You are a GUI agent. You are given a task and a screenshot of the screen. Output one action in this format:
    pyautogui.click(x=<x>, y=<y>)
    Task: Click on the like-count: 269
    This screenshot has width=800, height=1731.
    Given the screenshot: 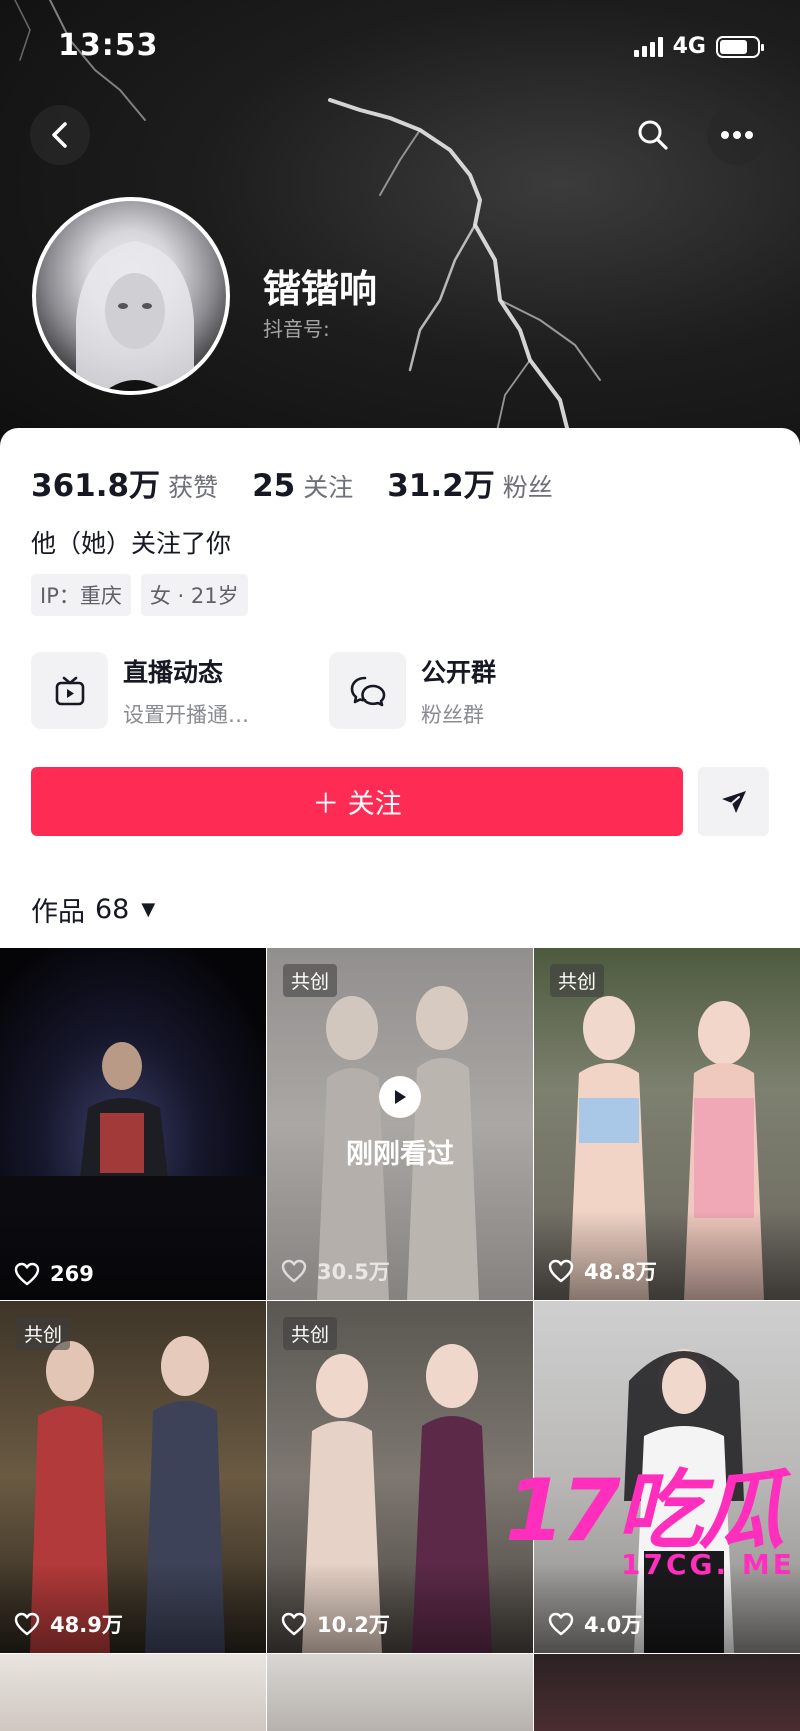 What is the action you would take?
    pyautogui.click(x=54, y=1274)
    